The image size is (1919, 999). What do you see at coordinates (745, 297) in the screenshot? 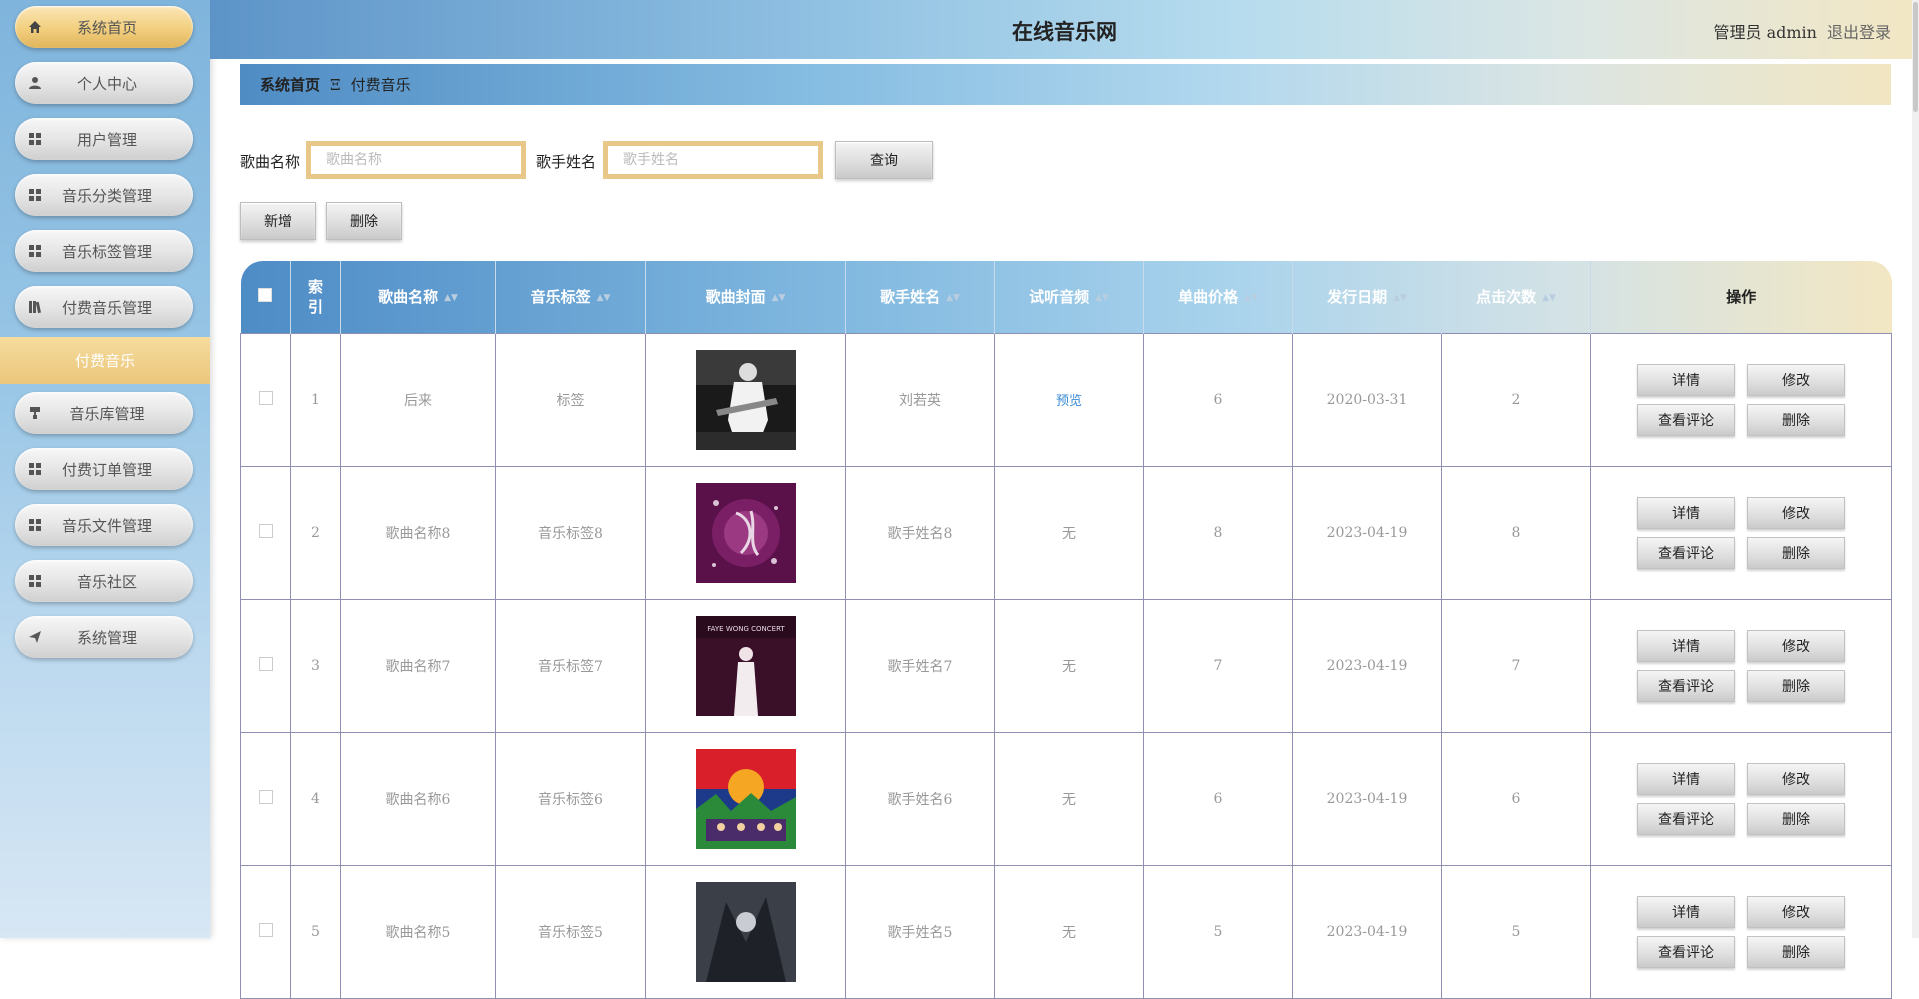
I see `header-cover: 歌曲封面 ▲▼` at bounding box center [745, 297].